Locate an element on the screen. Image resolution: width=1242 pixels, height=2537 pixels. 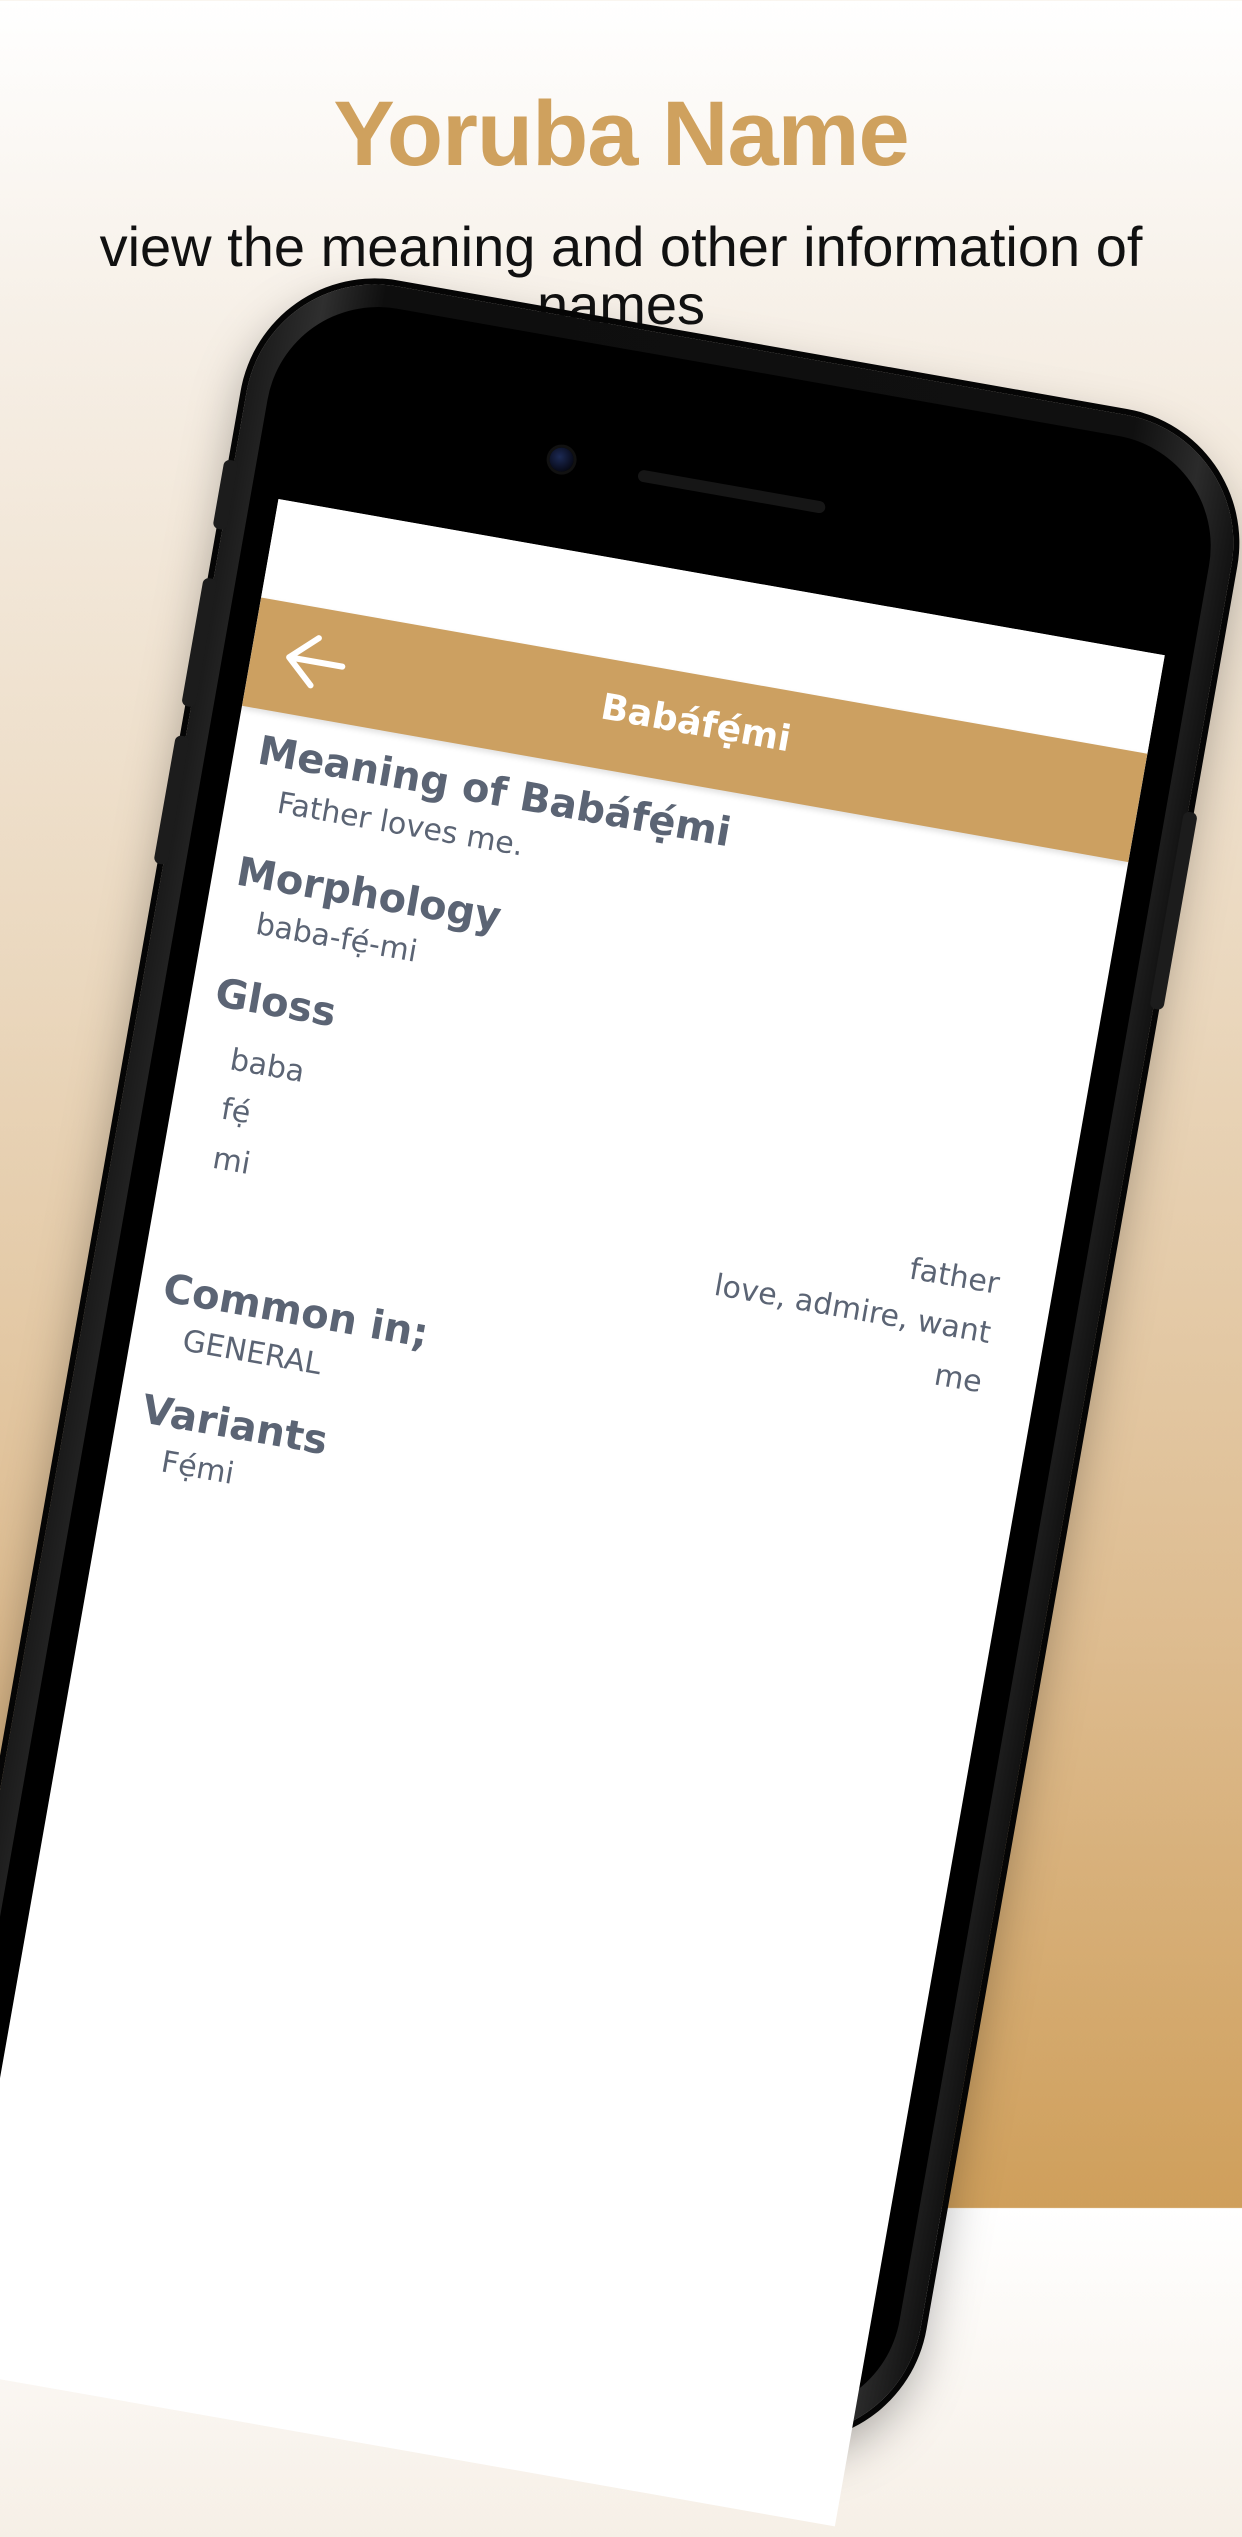
gloss-words-list: baba fẹ́ mi is located at coordinates (259, 1116).